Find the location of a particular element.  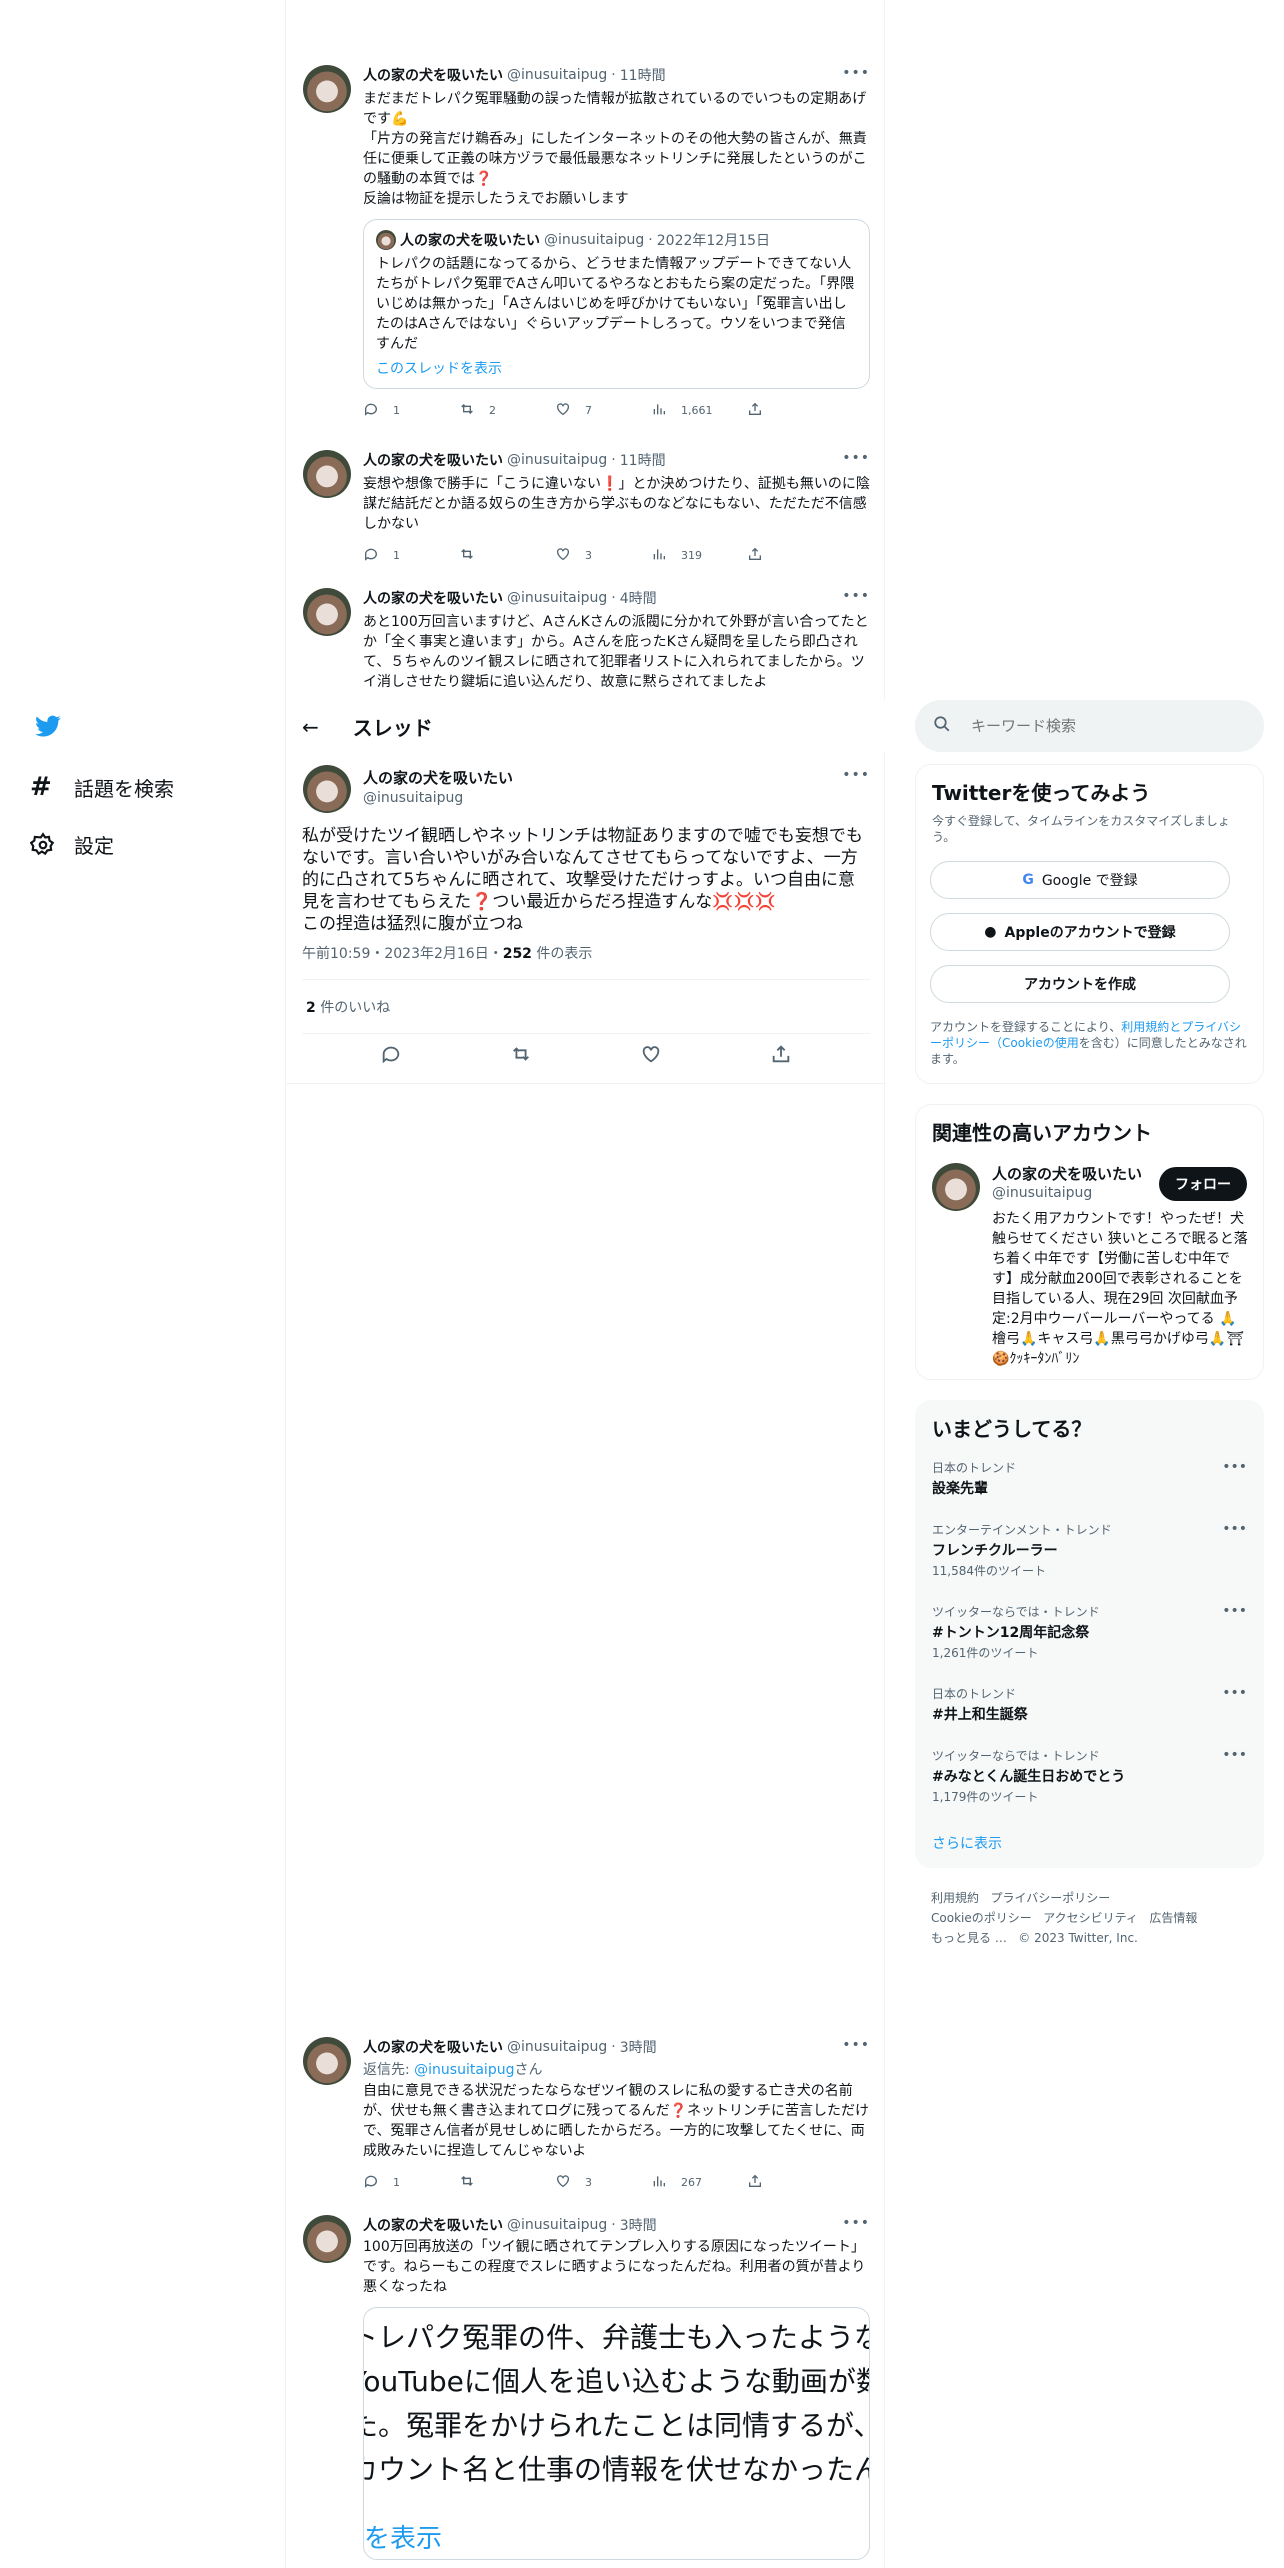

nav-explore-label: 話題を検索 is located at coordinates (124, 788).